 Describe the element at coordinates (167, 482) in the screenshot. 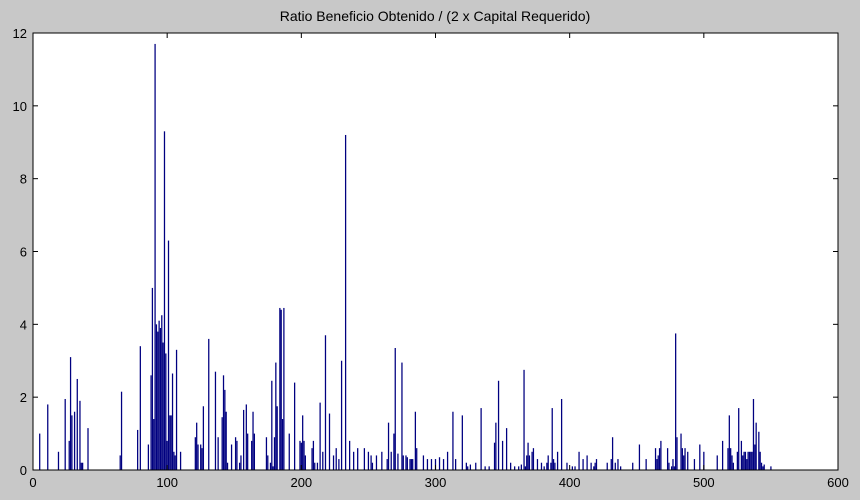

I see `x-tick-label: 100` at that location.